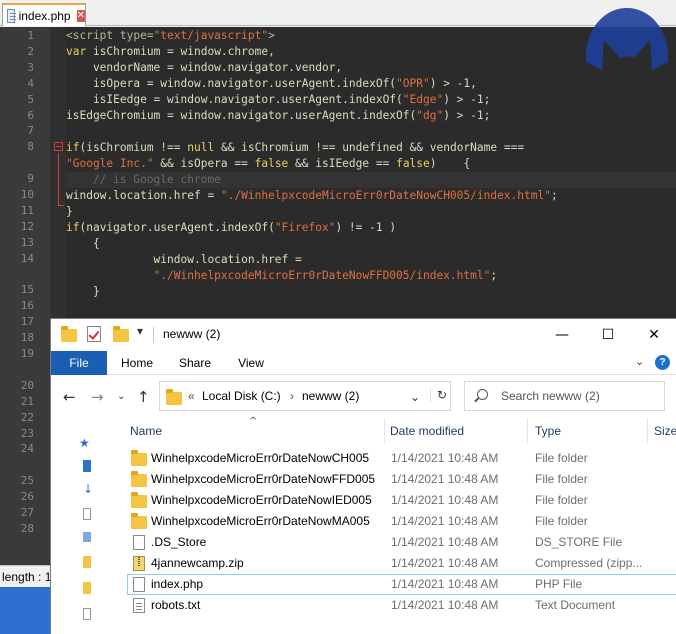 The image size is (676, 634). I want to click on file-type: File folder, so click(561, 458).